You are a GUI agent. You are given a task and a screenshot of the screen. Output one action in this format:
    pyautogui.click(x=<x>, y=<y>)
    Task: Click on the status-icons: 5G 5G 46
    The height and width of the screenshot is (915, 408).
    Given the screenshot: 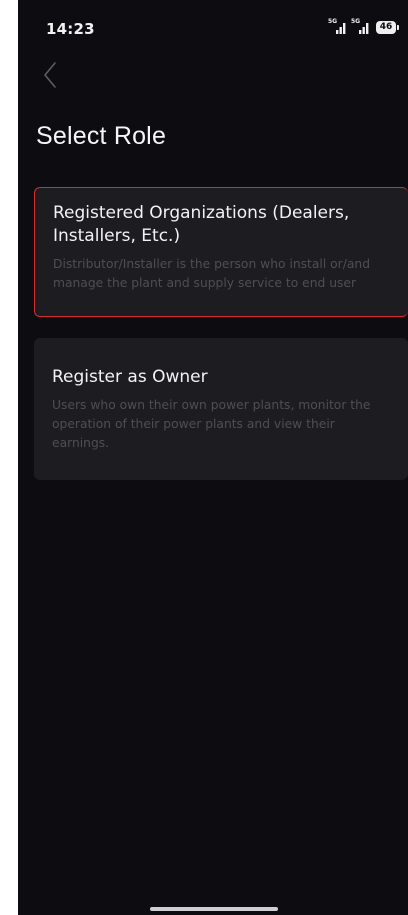 What is the action you would take?
    pyautogui.click(x=363, y=27)
    